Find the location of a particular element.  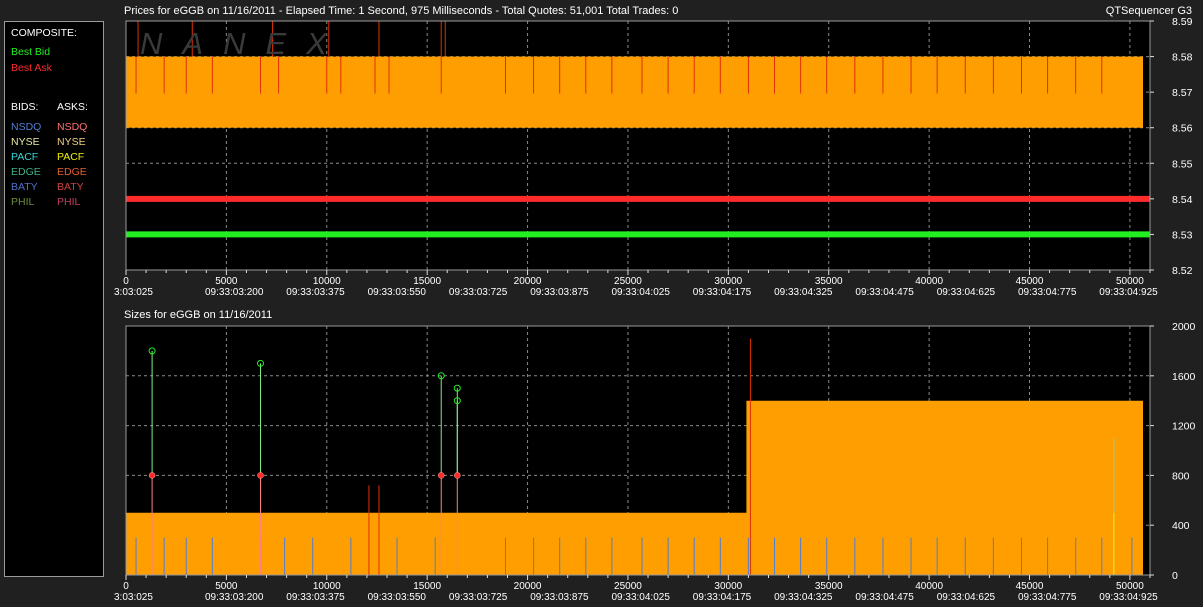

y-tick-label: 8.55 is located at coordinates (1182, 164).